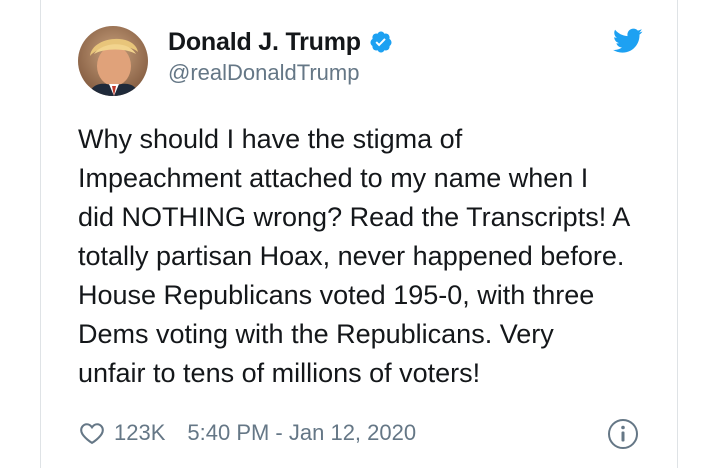  I want to click on author-display-name: Donald J. Trump, so click(264, 42).